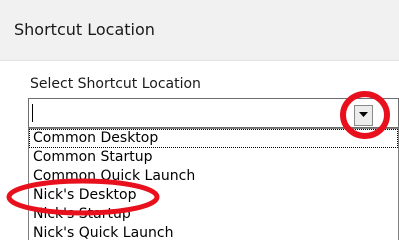 The width and height of the screenshot is (399, 240). Describe the element at coordinates (84, 29) in the screenshot. I see `section-title: Shortcut Location` at that location.